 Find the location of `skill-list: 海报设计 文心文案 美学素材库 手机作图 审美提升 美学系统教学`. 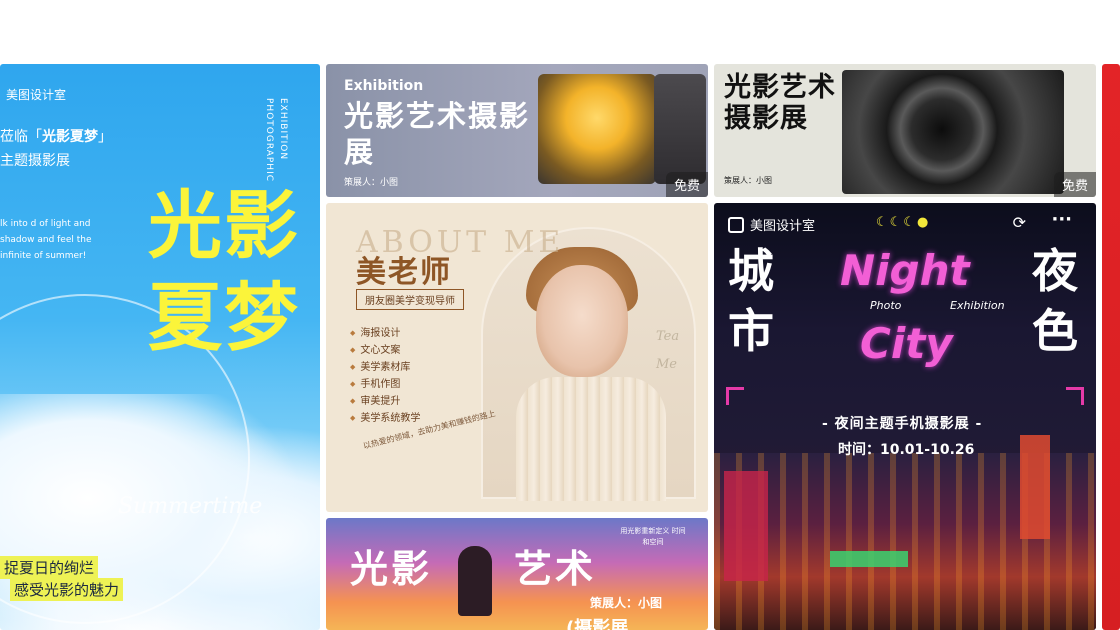

skill-list: 海报设计 文心文案 美学素材库 手机作图 审美提升 美学系统教学 is located at coordinates (385, 376).